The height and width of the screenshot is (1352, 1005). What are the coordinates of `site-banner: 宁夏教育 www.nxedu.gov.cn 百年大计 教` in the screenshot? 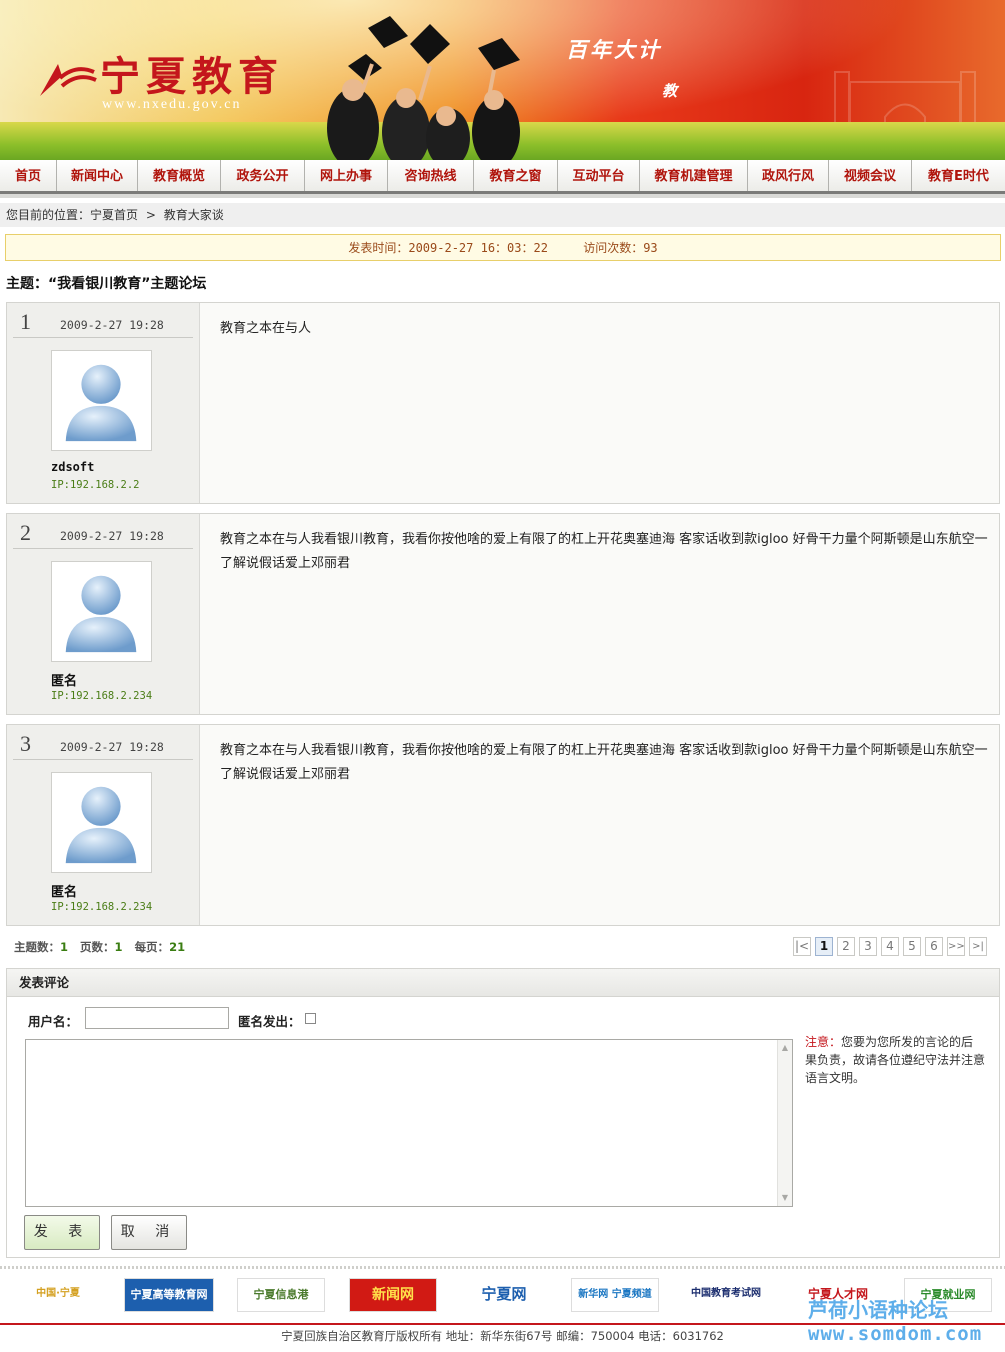 It's located at (502, 80).